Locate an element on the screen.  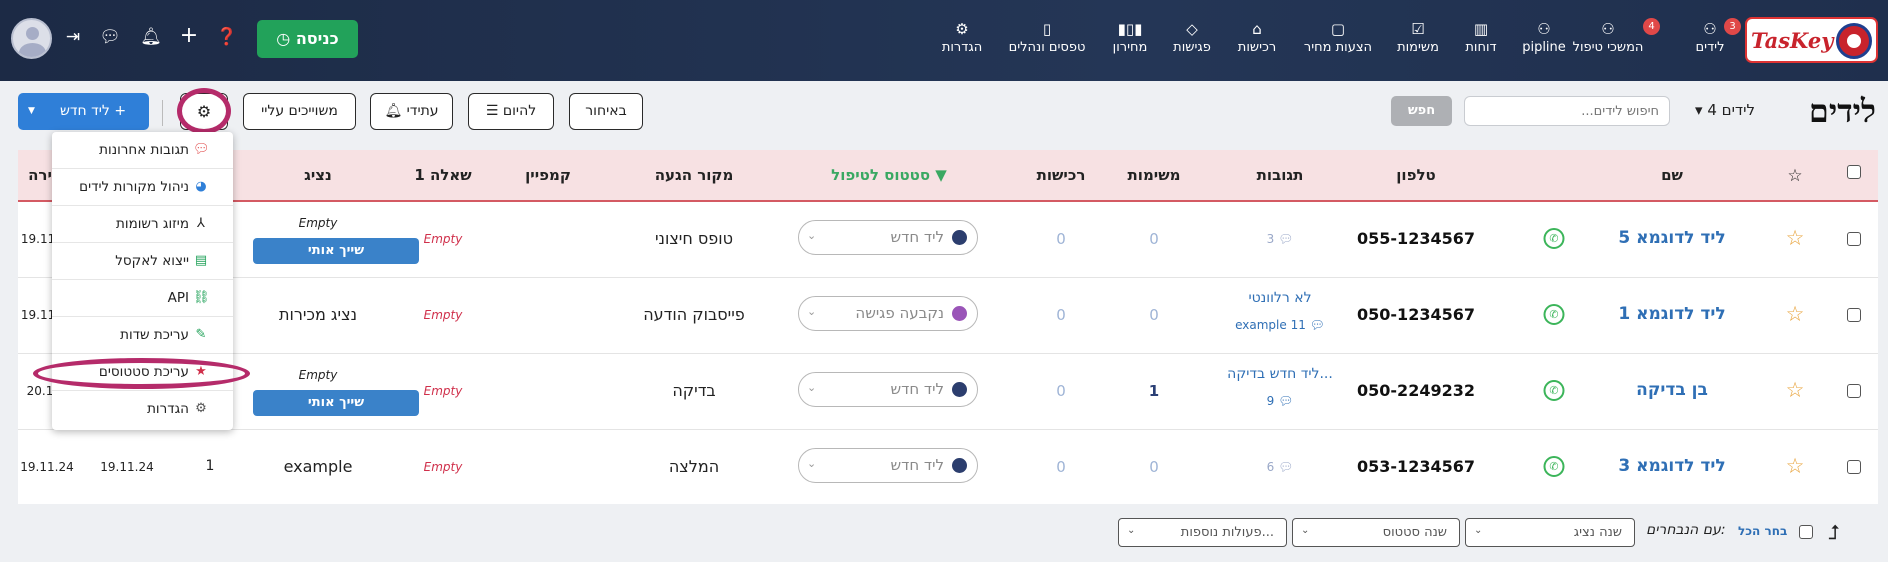
responses-count: 9 💬︎ is located at coordinates (1280, 401).